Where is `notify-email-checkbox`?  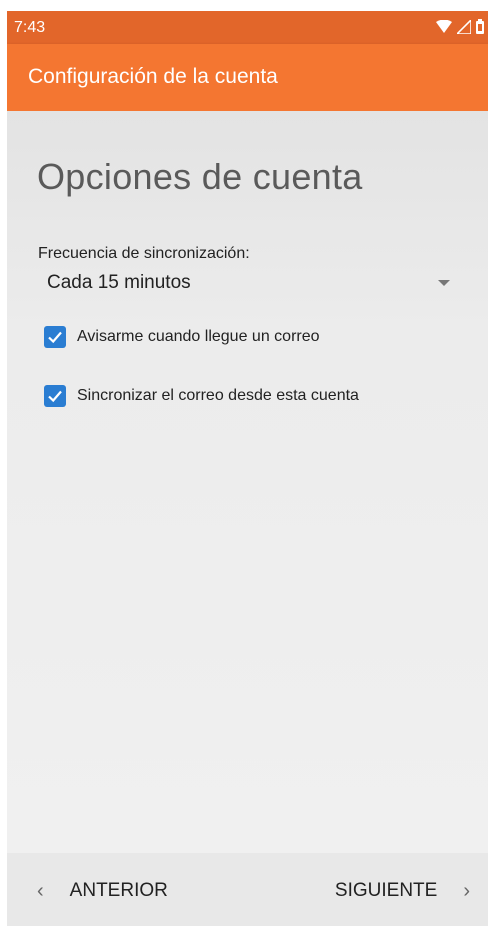
notify-email-checkbox is located at coordinates (55, 337).